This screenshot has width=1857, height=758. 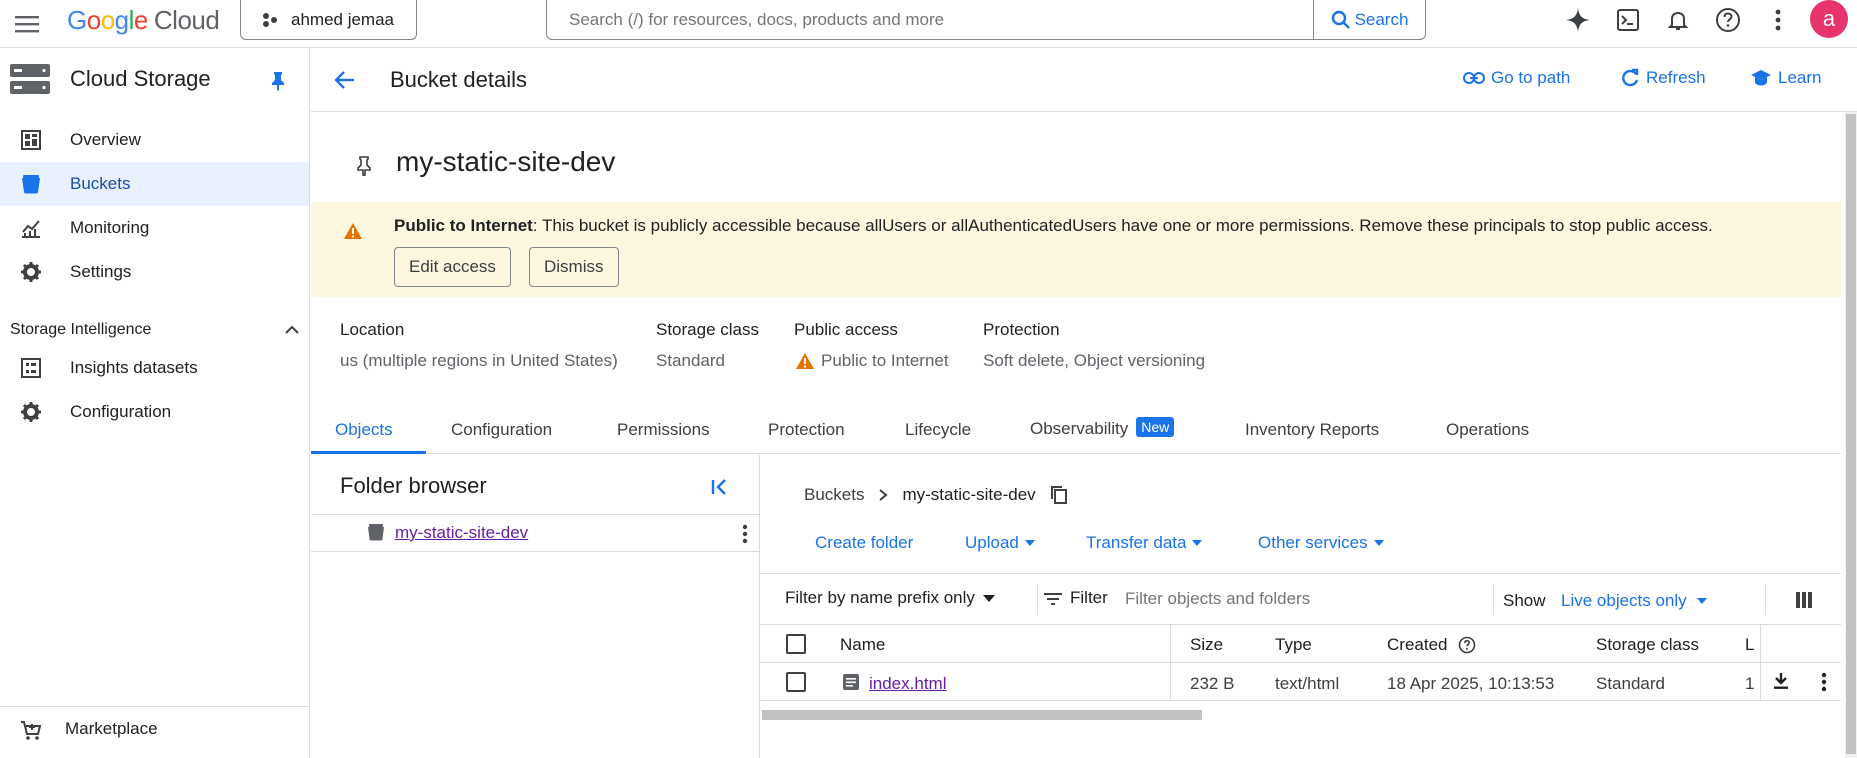 What do you see at coordinates (1144, 543) in the screenshot?
I see `transfer-data-button: Transfer data` at bounding box center [1144, 543].